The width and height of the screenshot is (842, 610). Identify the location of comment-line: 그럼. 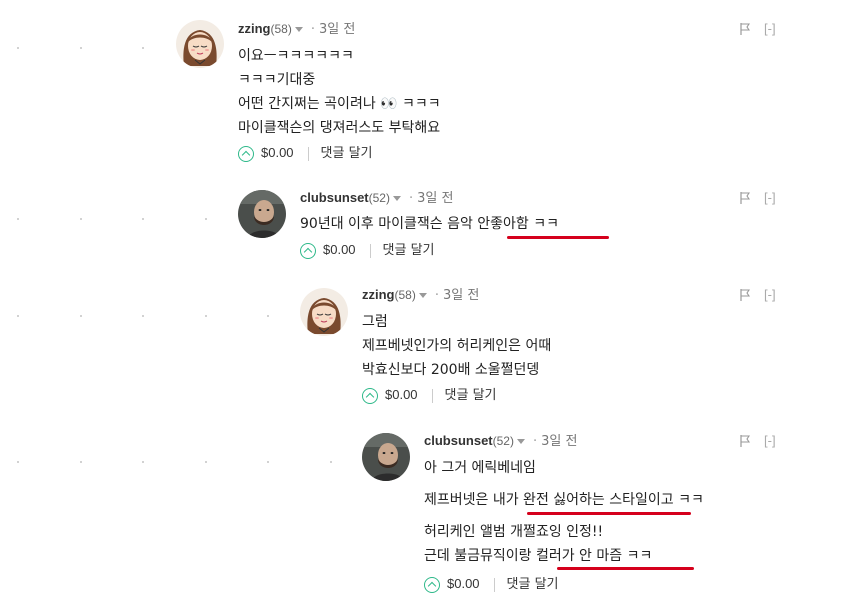
(375, 322).